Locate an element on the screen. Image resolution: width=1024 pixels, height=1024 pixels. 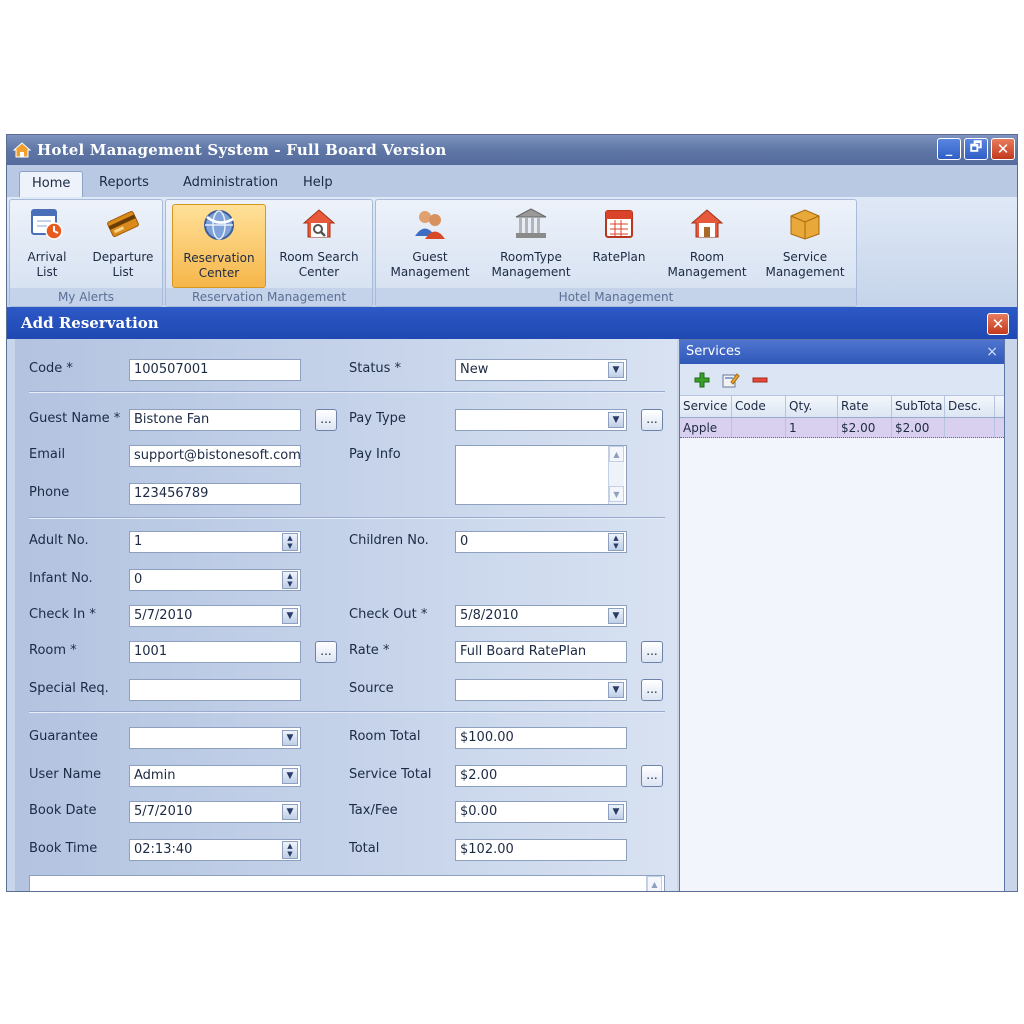
code-input: 100507001 is located at coordinates (215, 370).